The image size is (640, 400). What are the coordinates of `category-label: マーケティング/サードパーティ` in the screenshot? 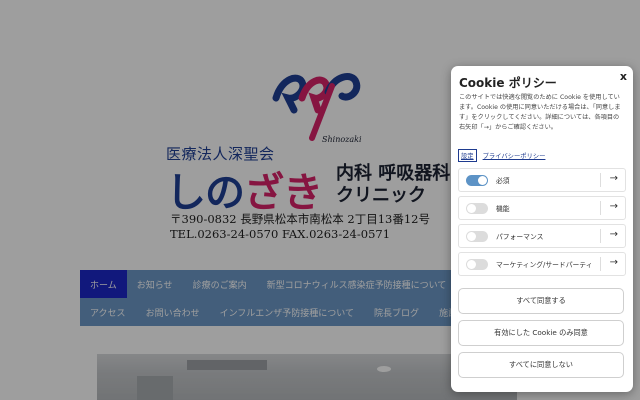 It's located at (544, 265).